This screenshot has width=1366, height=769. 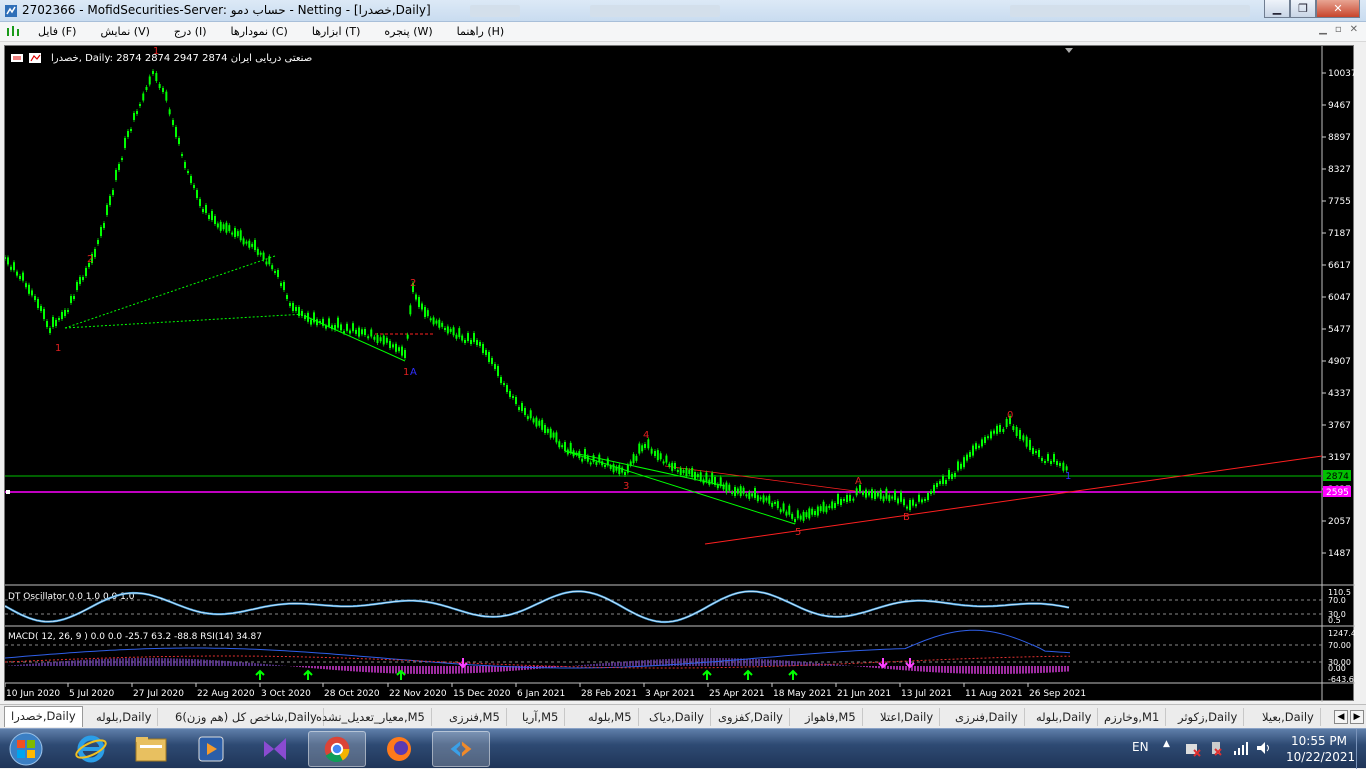 I want to click on clock-time: 10:55 PM, so click(x=1319, y=741).